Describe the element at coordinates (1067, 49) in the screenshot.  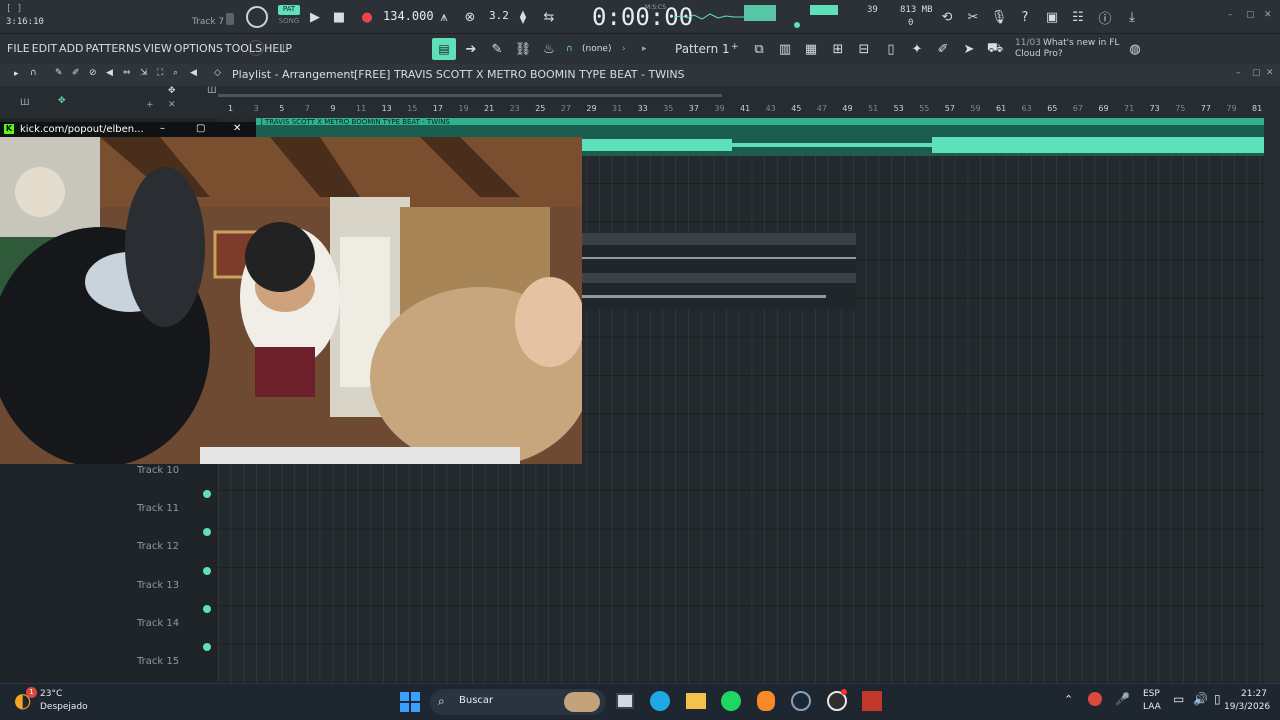
I see `news-text: What's new in FL Cloud Pro?` at that location.